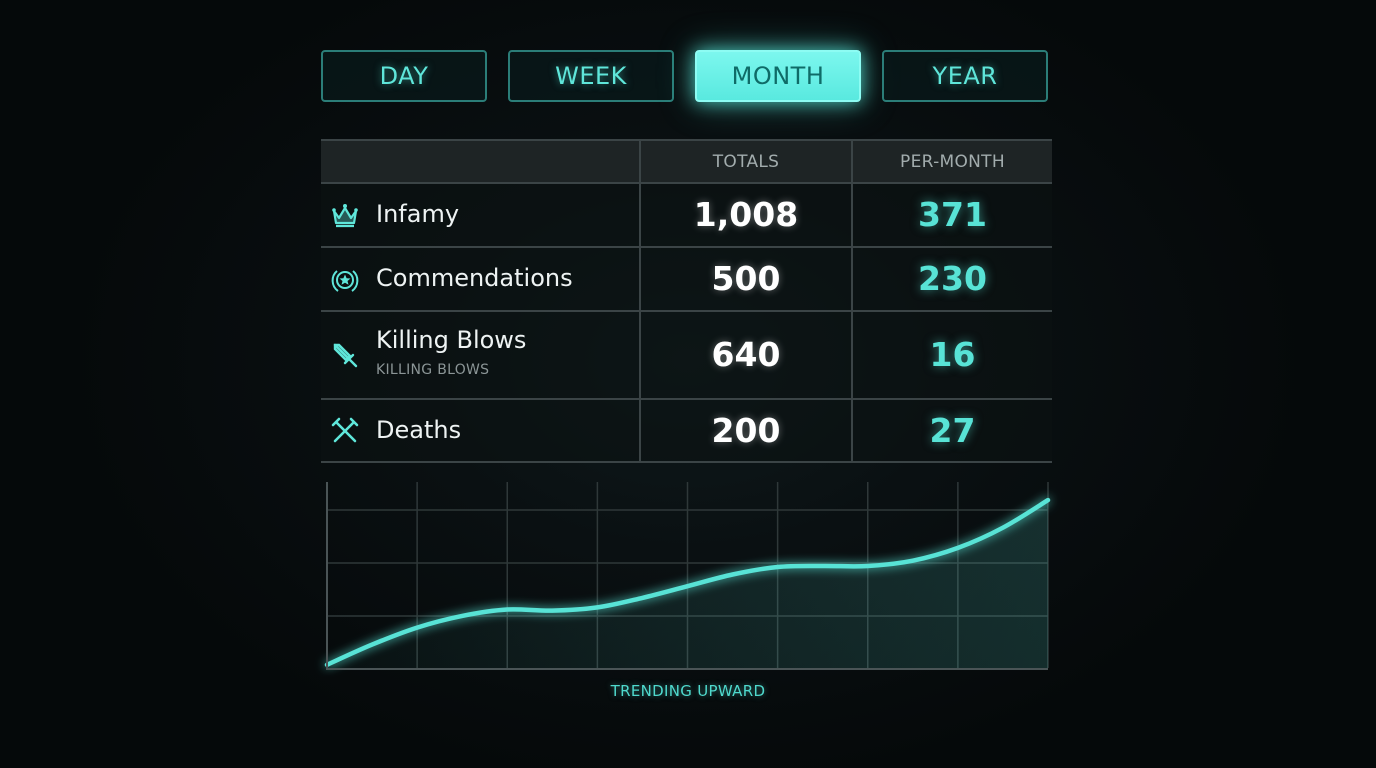 The width and height of the screenshot is (1376, 768). Describe the element at coordinates (687, 576) in the screenshot. I see `trend-chart` at that location.